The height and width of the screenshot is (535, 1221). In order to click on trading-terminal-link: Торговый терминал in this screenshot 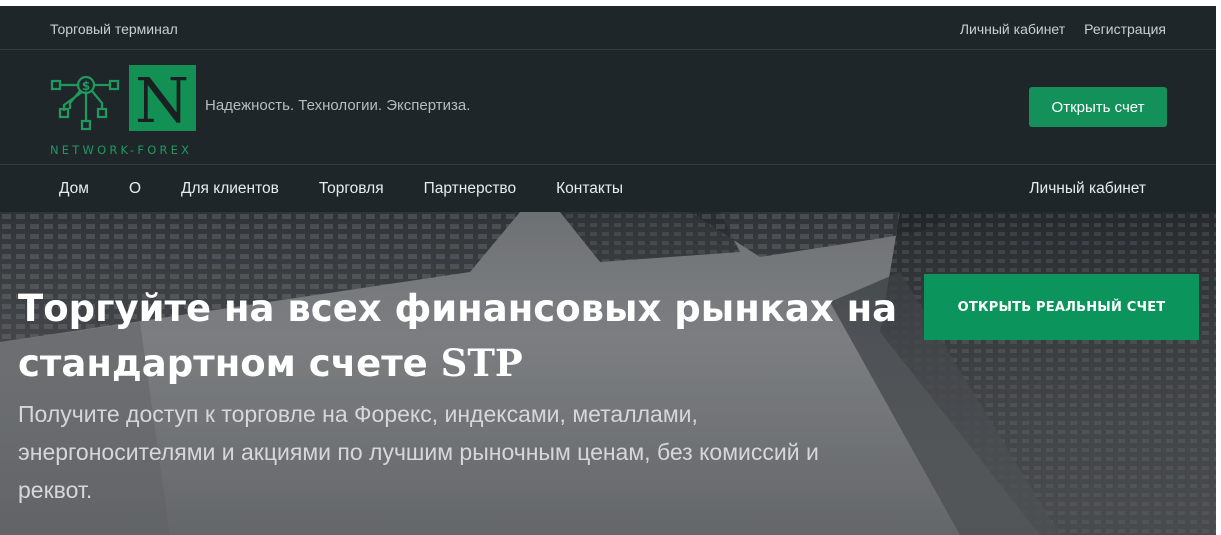, I will do `click(114, 29)`.